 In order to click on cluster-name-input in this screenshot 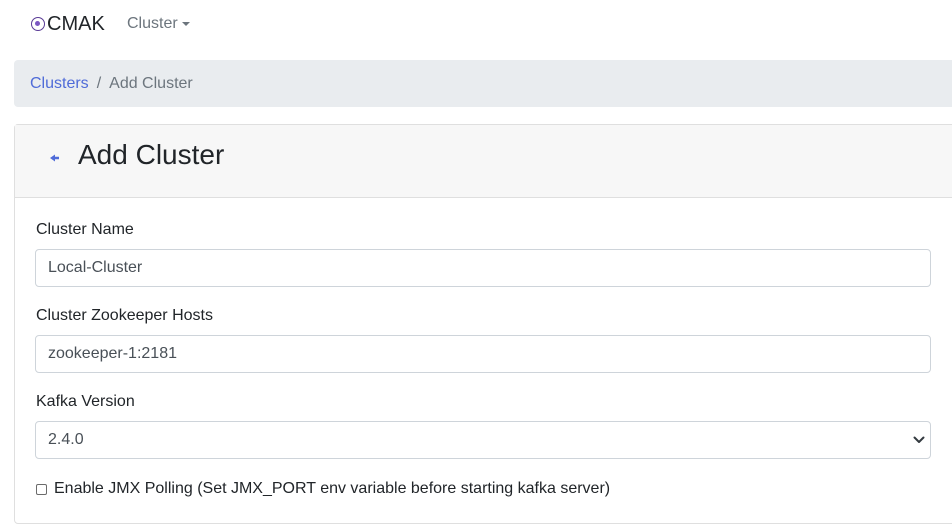, I will do `click(483, 268)`.